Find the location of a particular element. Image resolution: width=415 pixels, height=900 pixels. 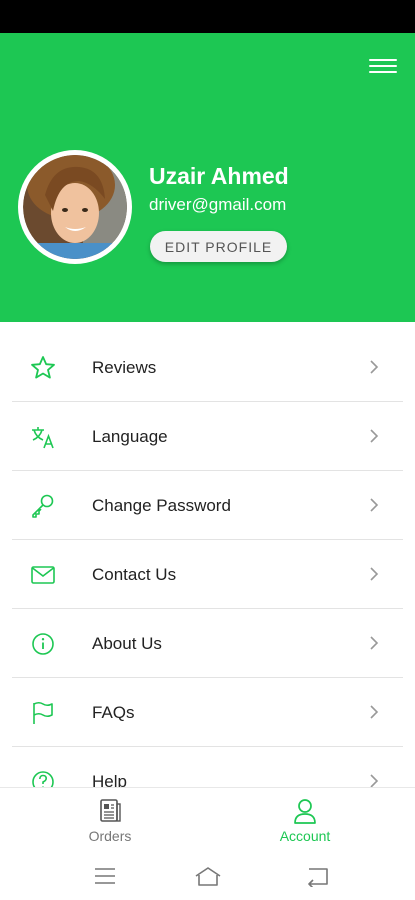

back-icon is located at coordinates (317, 876).